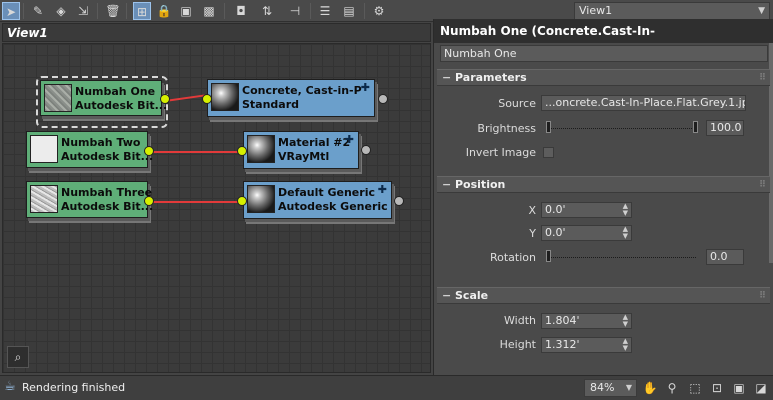  What do you see at coordinates (603, 295) in the screenshot?
I see `rollout-scale: − Scale ⠿` at bounding box center [603, 295].